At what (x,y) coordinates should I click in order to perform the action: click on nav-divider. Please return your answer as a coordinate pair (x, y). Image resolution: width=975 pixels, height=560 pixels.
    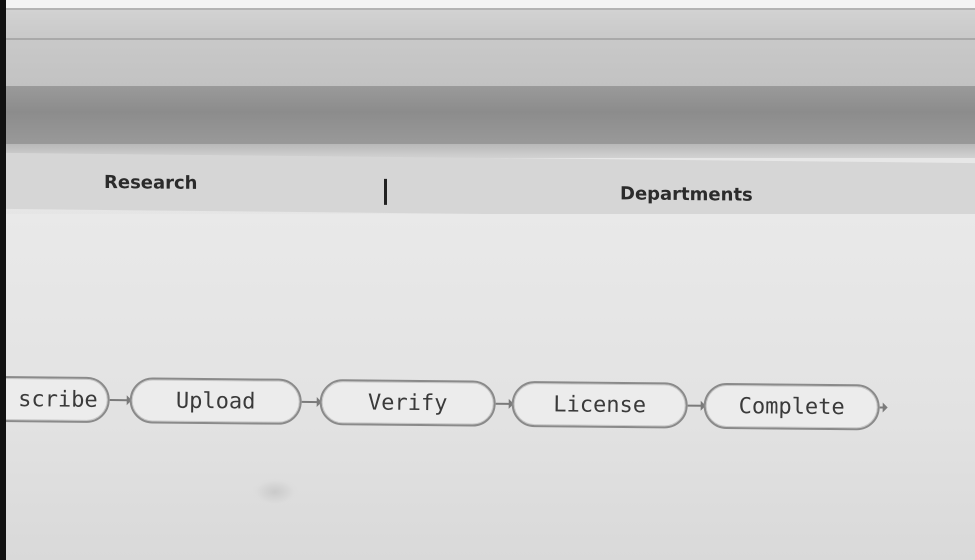
    Looking at the image, I should click on (385, 191).